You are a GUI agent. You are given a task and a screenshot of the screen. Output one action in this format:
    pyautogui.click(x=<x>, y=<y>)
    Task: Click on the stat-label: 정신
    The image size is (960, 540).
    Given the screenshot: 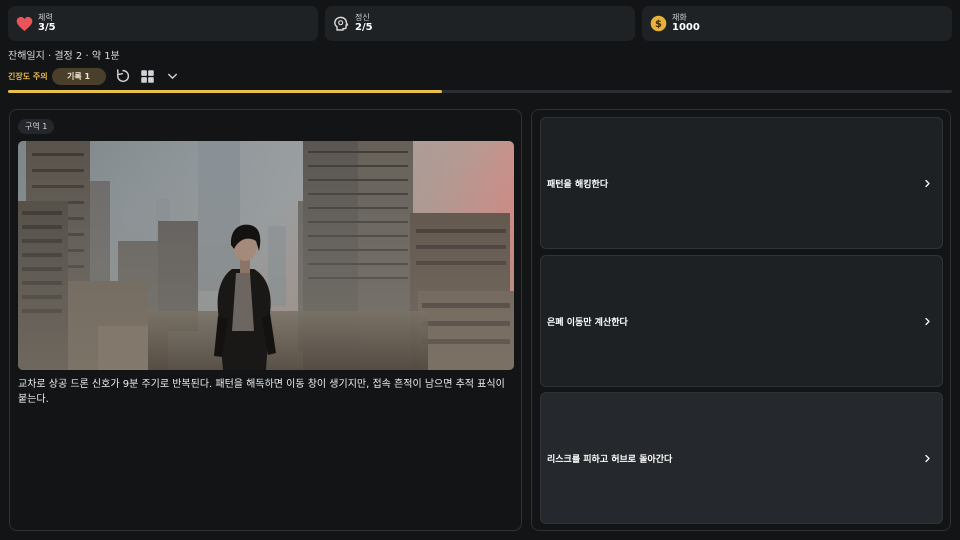 What is the action you would take?
    pyautogui.click(x=362, y=18)
    